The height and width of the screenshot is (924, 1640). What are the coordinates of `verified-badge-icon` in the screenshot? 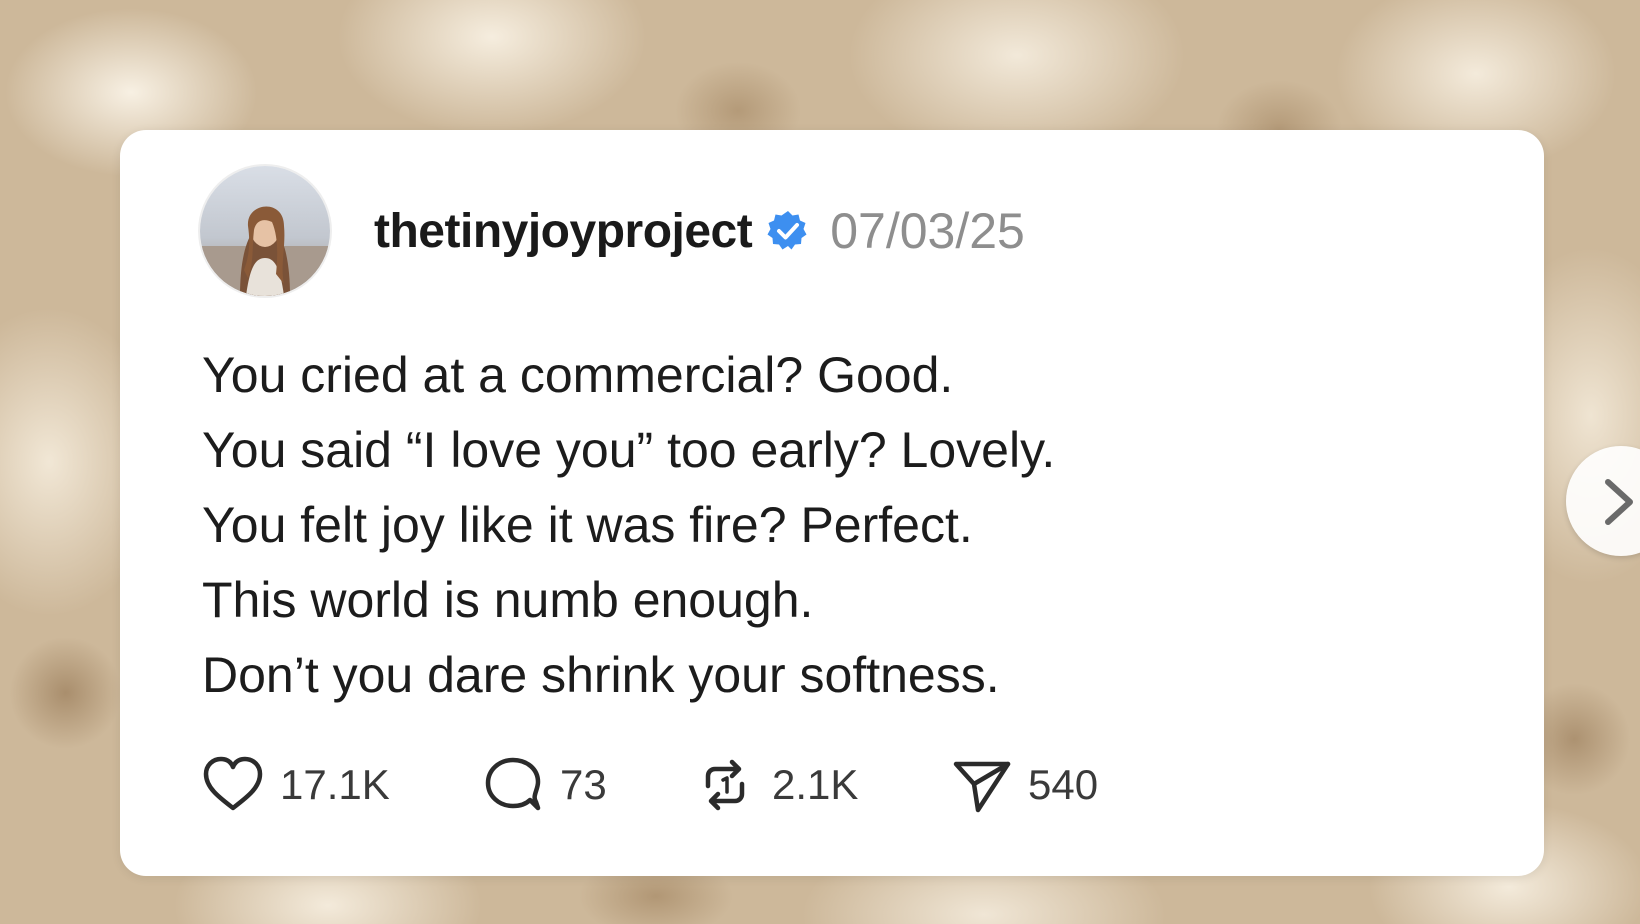 It's located at (788, 231).